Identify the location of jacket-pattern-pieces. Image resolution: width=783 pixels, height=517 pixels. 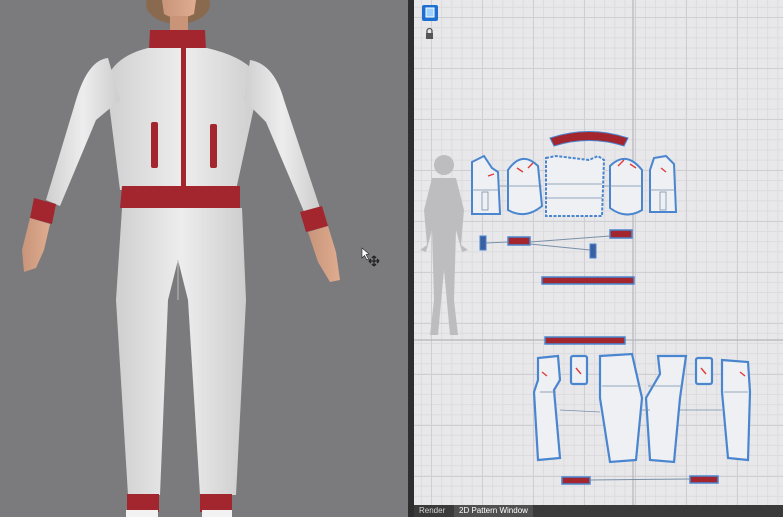
(574, 174).